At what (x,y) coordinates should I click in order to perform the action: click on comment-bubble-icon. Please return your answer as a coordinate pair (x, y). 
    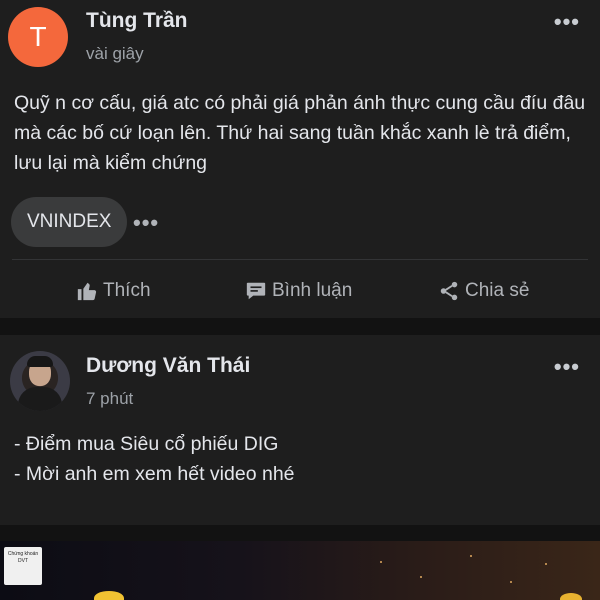
    Looking at the image, I should click on (256, 291).